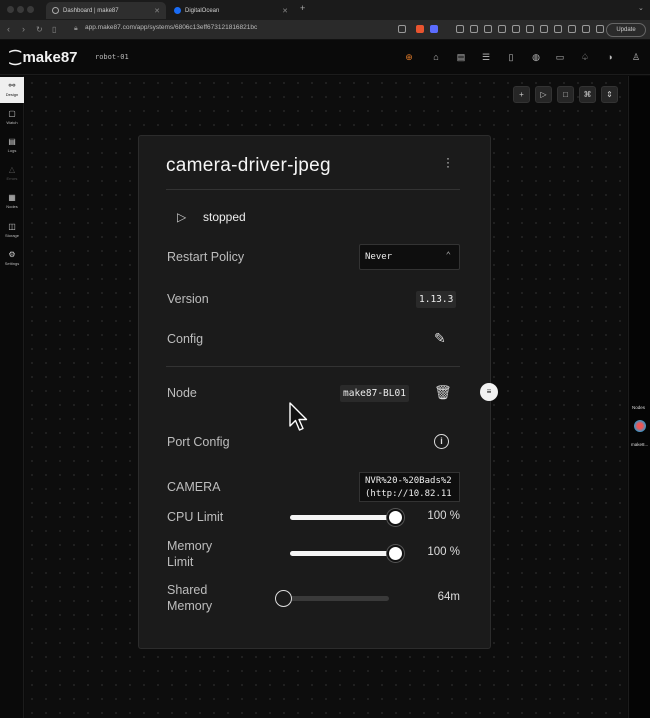  Describe the element at coordinates (586, 29) in the screenshot. I see `wallet-icon` at that location.